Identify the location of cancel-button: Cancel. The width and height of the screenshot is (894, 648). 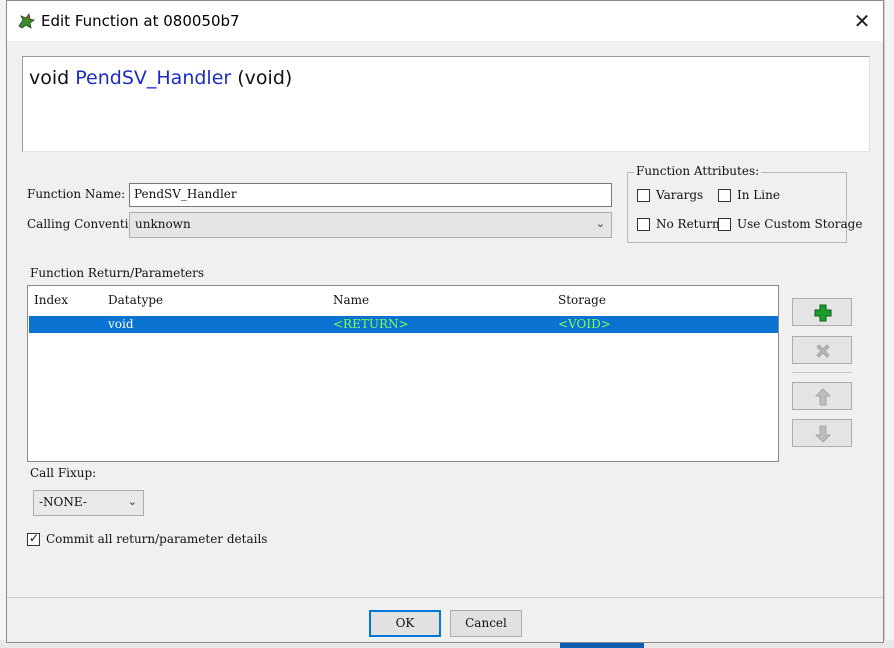
(486, 623).